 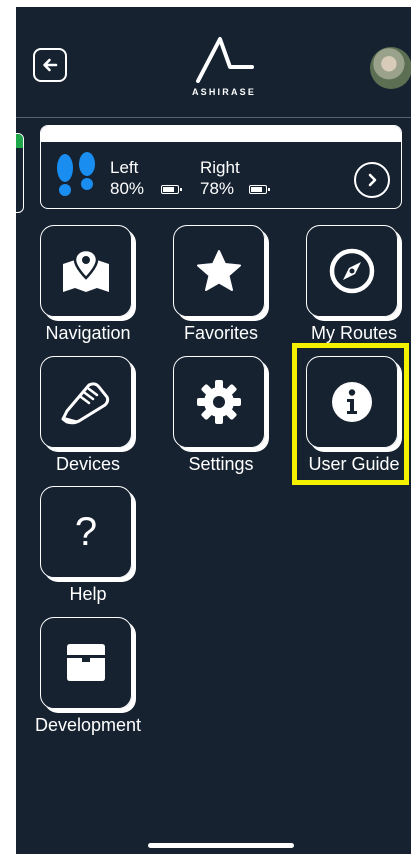 I want to click on menu-tile-favorites: Favorites, so click(x=215, y=284).